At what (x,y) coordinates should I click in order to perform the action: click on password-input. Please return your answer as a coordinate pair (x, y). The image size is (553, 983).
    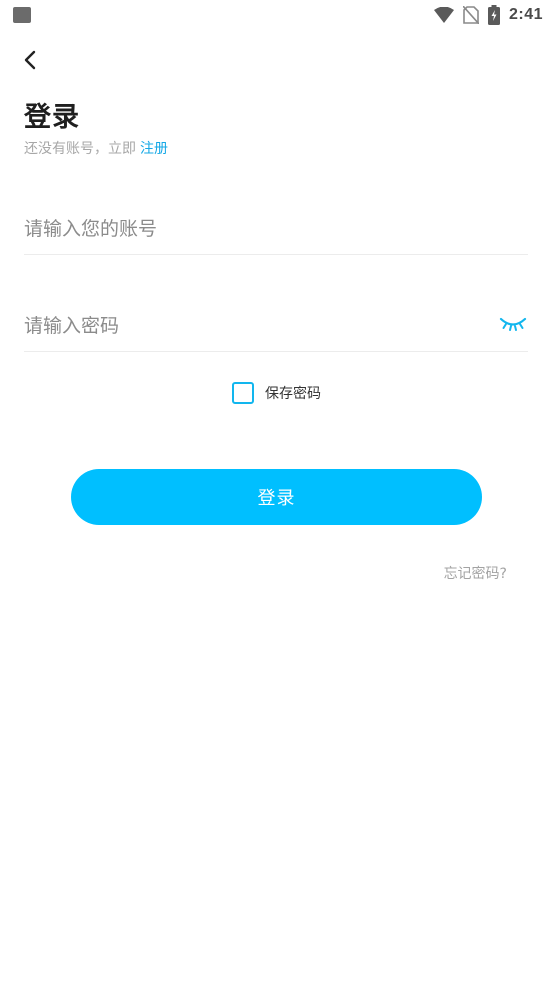
    Looking at the image, I should click on (254, 326).